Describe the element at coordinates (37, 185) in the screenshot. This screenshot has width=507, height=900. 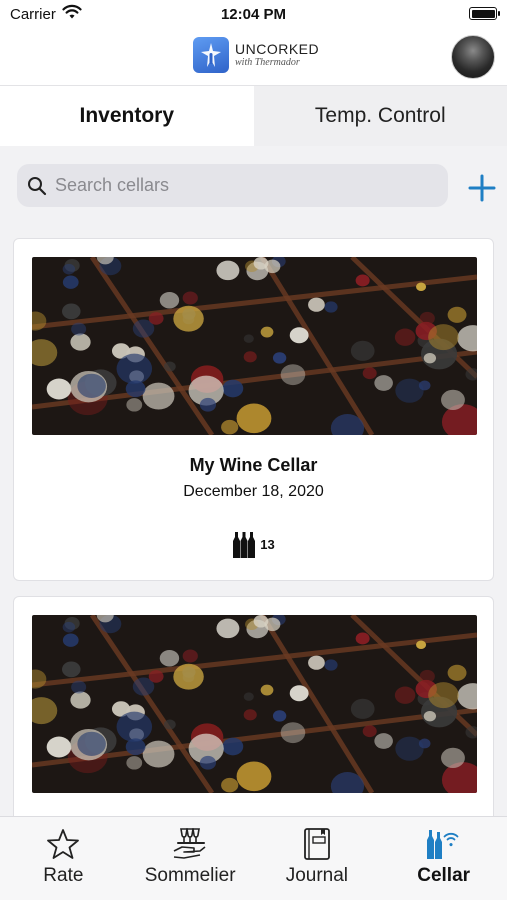
I see `search-icon` at that location.